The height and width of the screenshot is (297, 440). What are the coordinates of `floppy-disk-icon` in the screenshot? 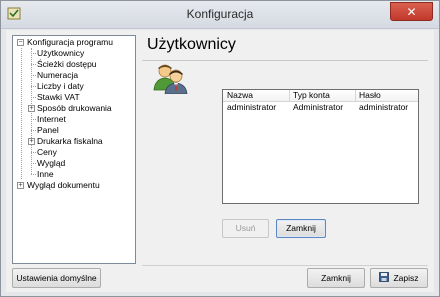 It's located at (384, 279).